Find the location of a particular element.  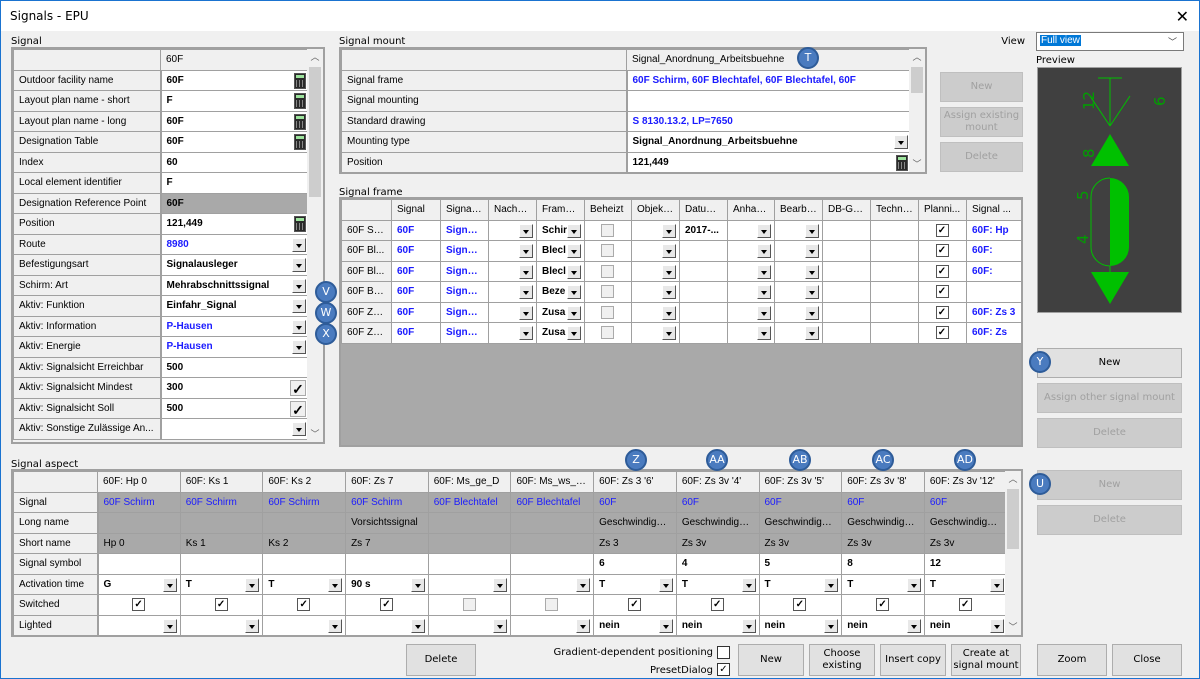

checkmark-icon: ✓ is located at coordinates (298, 388).